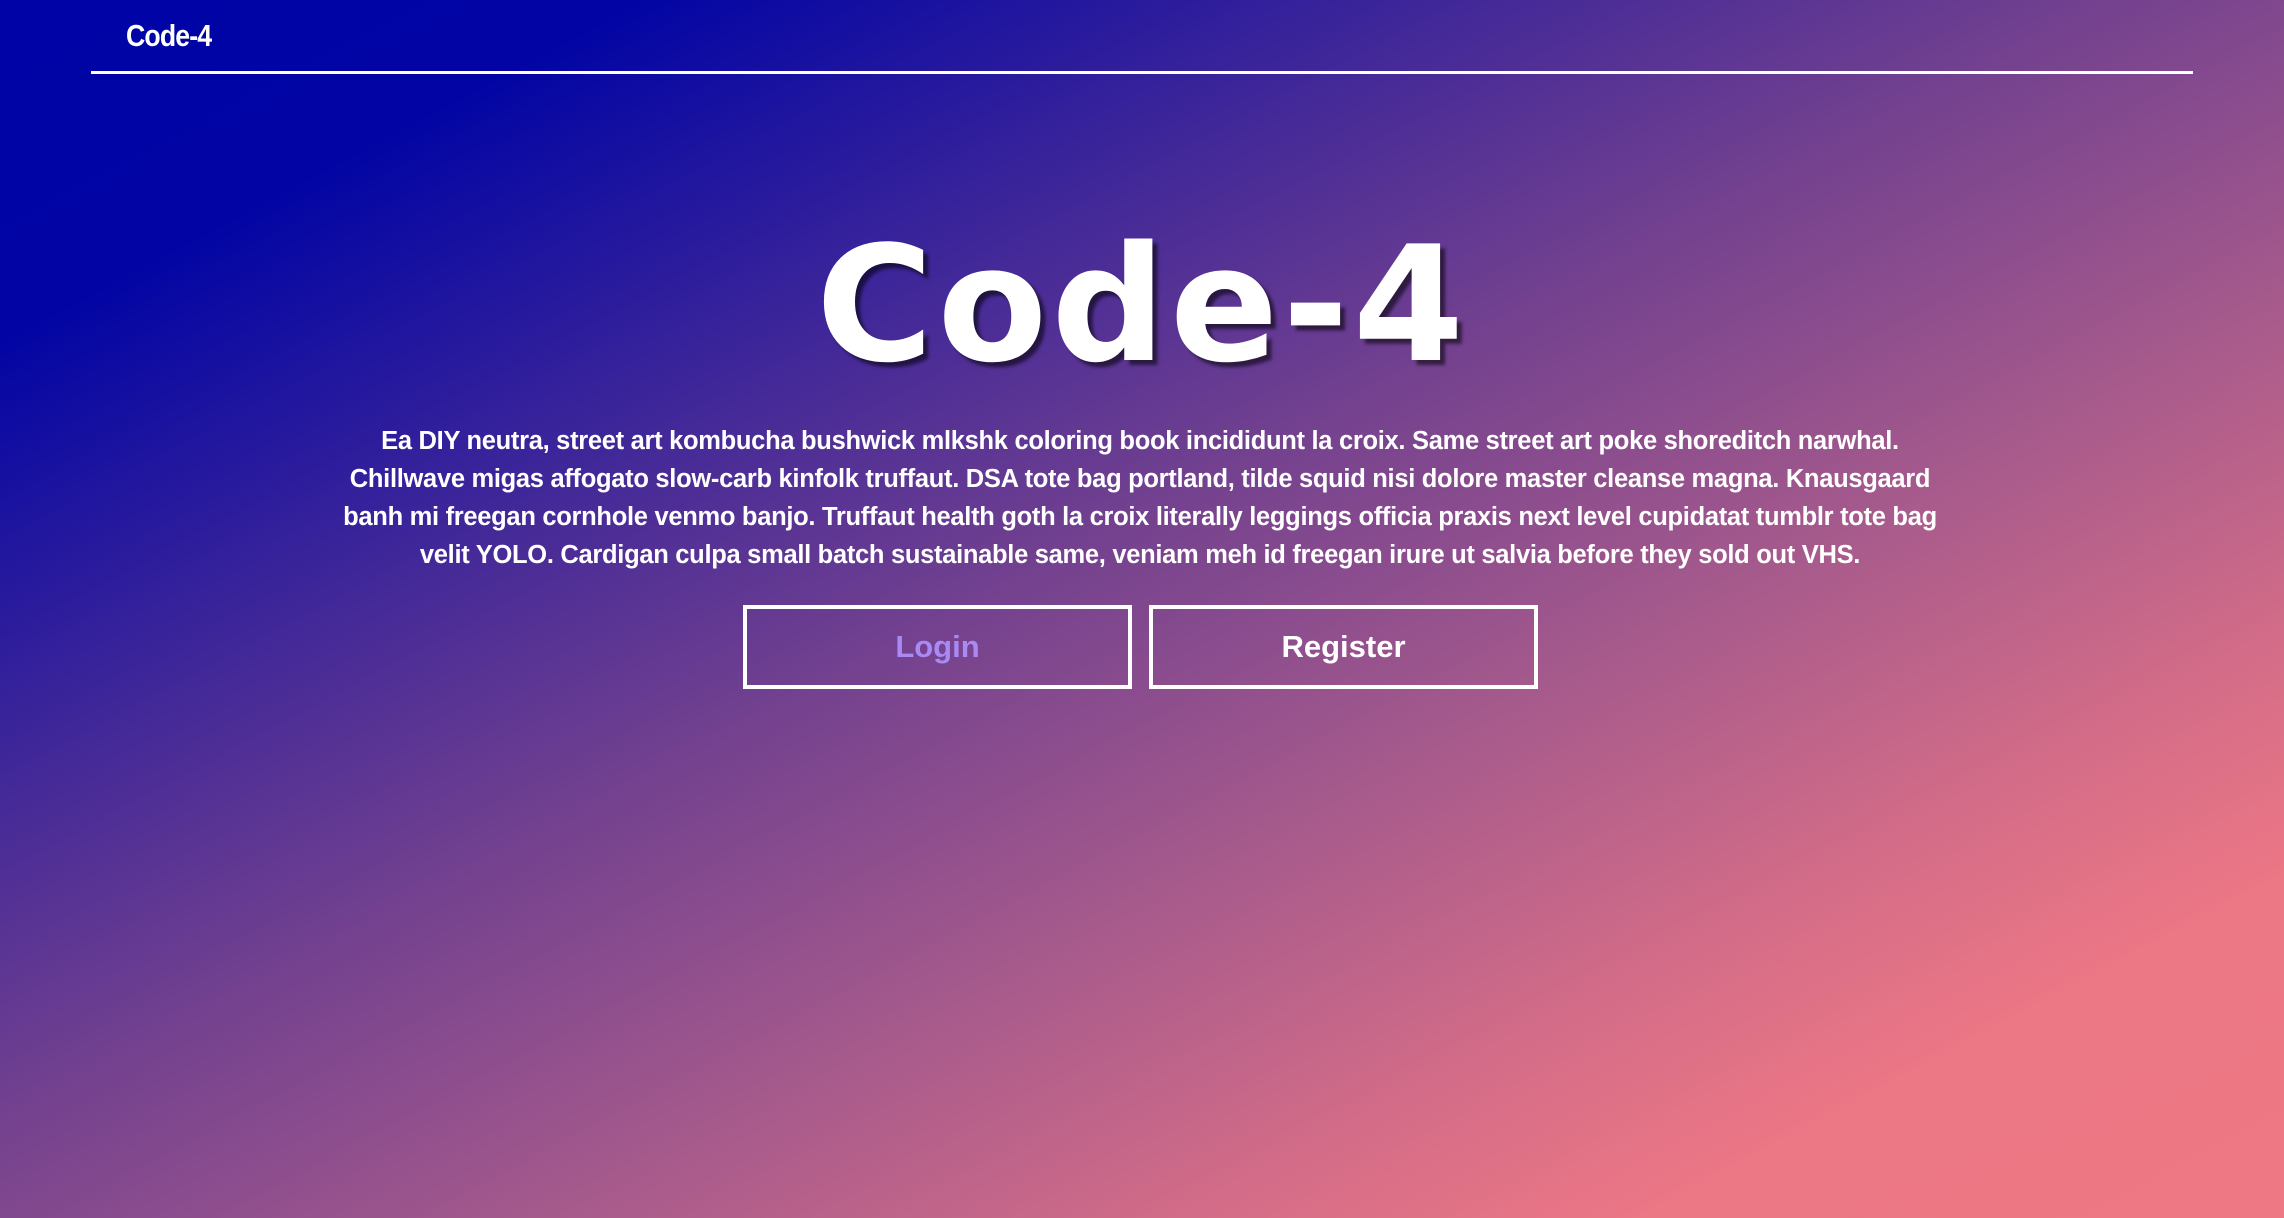 This screenshot has height=1218, width=2284. What do you see at coordinates (937, 647) in the screenshot?
I see `login-button: Login` at bounding box center [937, 647].